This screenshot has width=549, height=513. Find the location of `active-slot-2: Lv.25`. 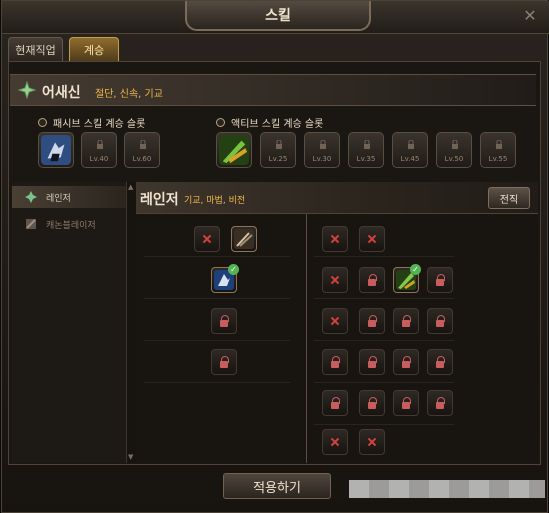

active-slot-2: Lv.25 is located at coordinates (278, 150).